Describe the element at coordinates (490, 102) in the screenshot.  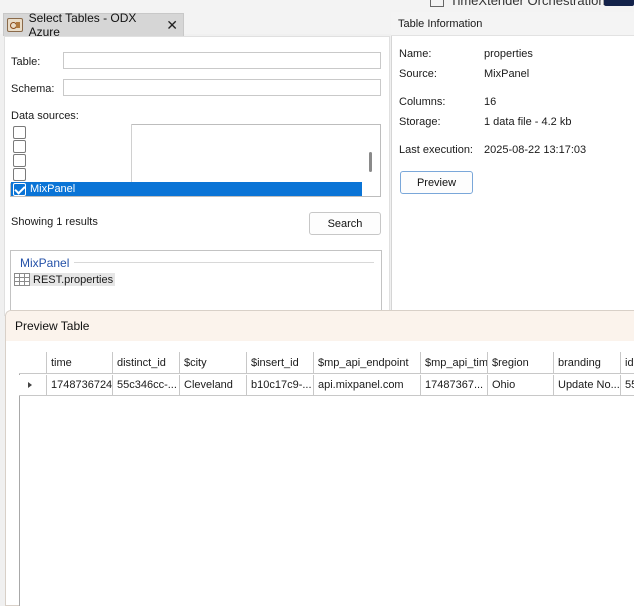
I see `columns-value: 16` at that location.